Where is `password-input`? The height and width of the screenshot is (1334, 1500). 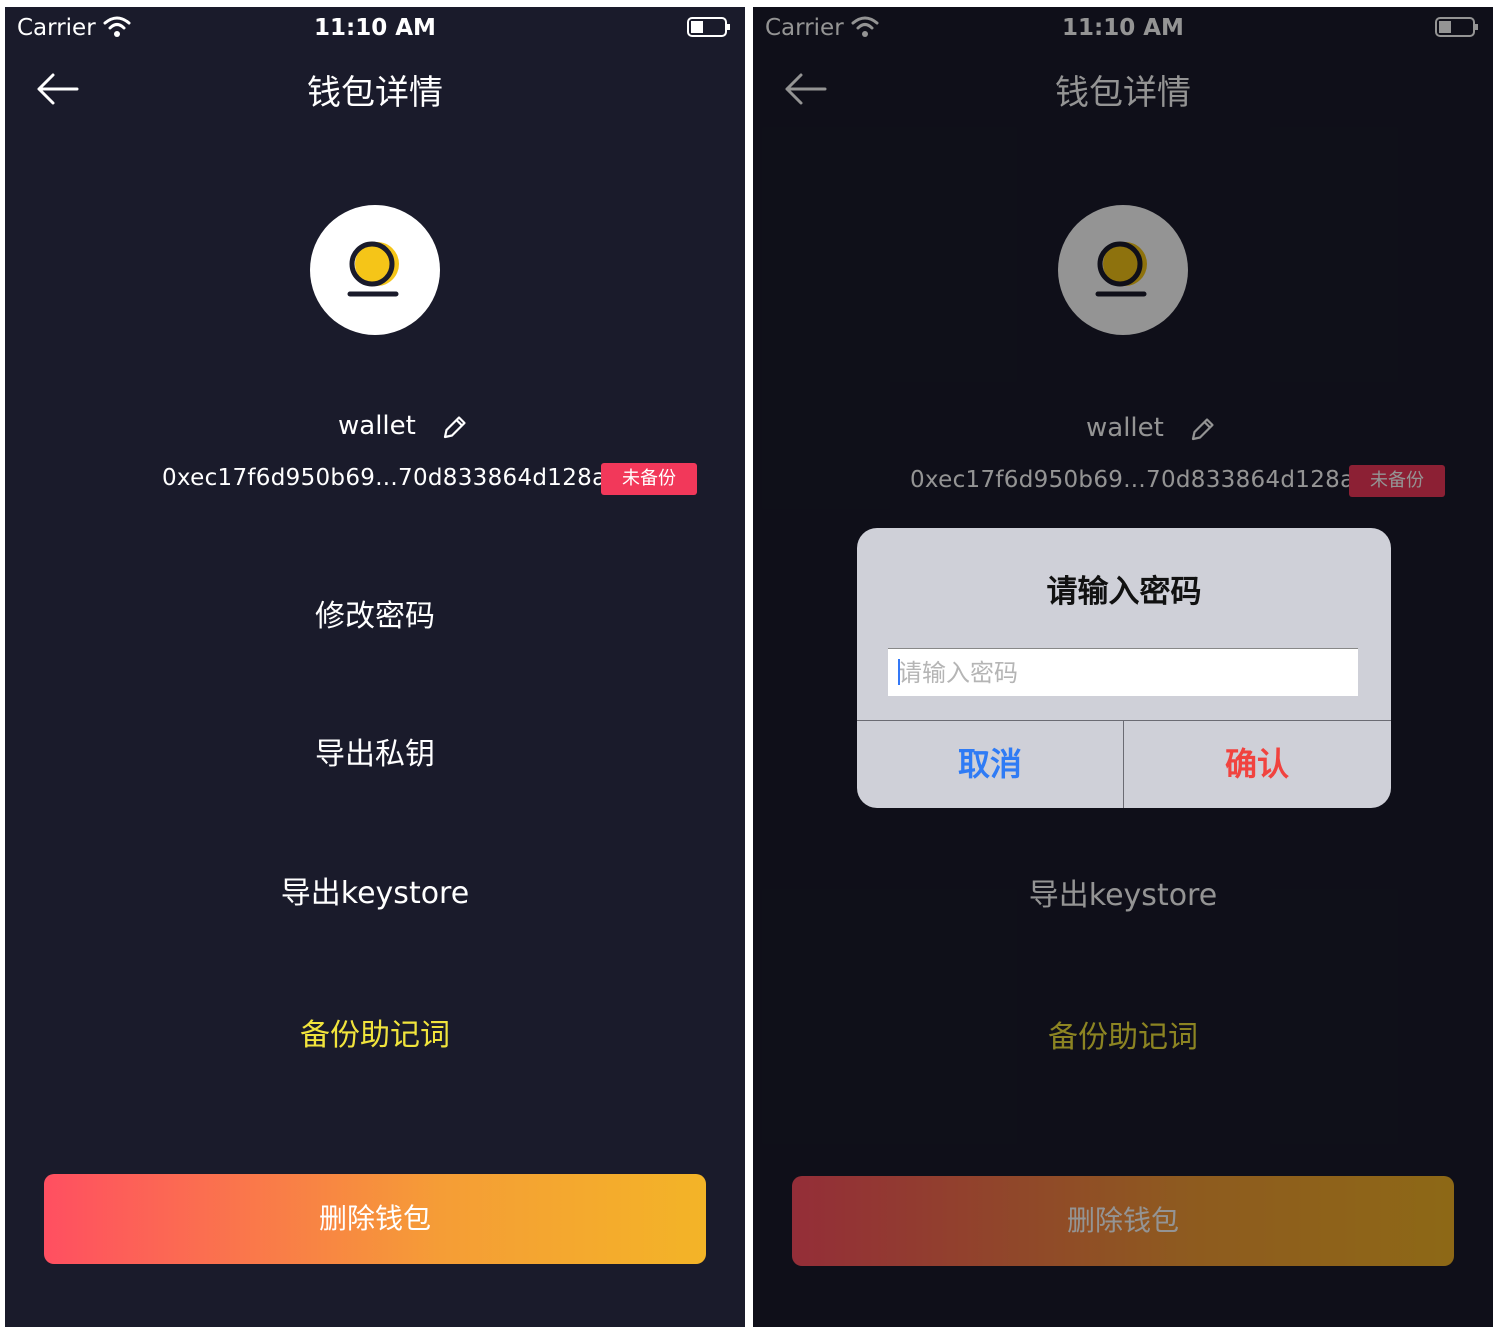 password-input is located at coordinates (1123, 672).